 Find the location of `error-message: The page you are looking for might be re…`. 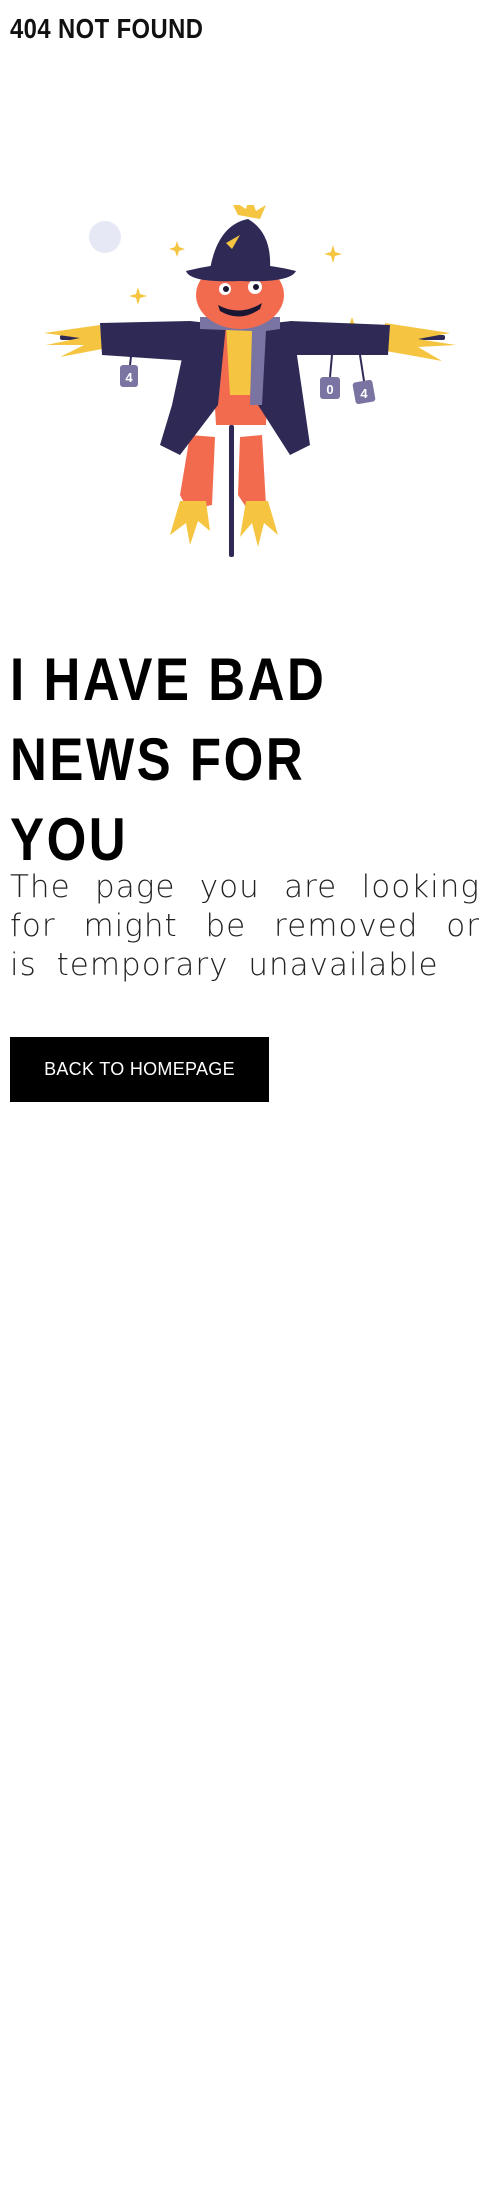

error-message: The page you are looking for might be re… is located at coordinates (245, 926).